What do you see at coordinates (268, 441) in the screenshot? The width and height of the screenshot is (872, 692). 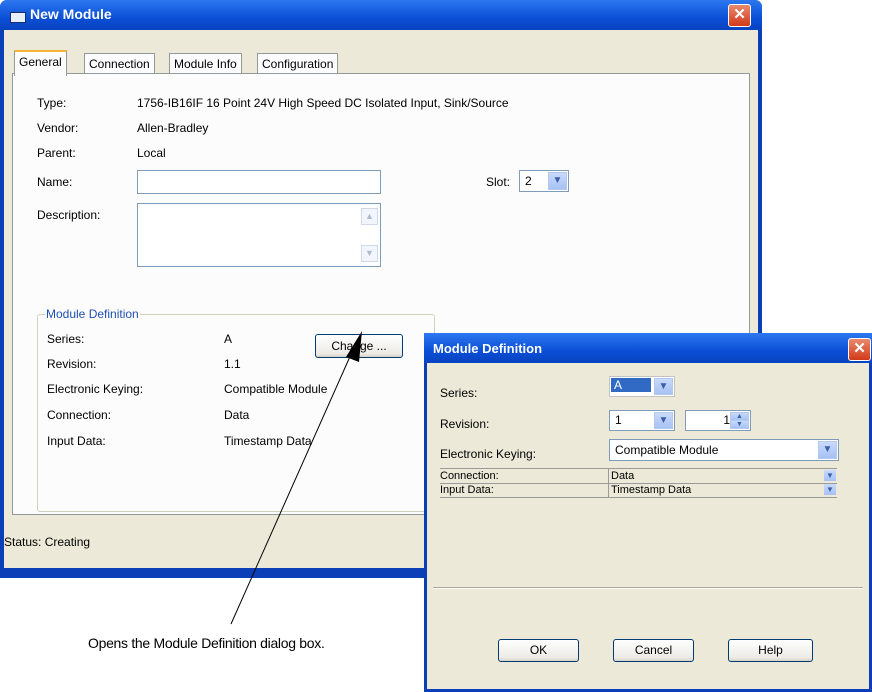 I see `input-data-value: Timestamp Data` at bounding box center [268, 441].